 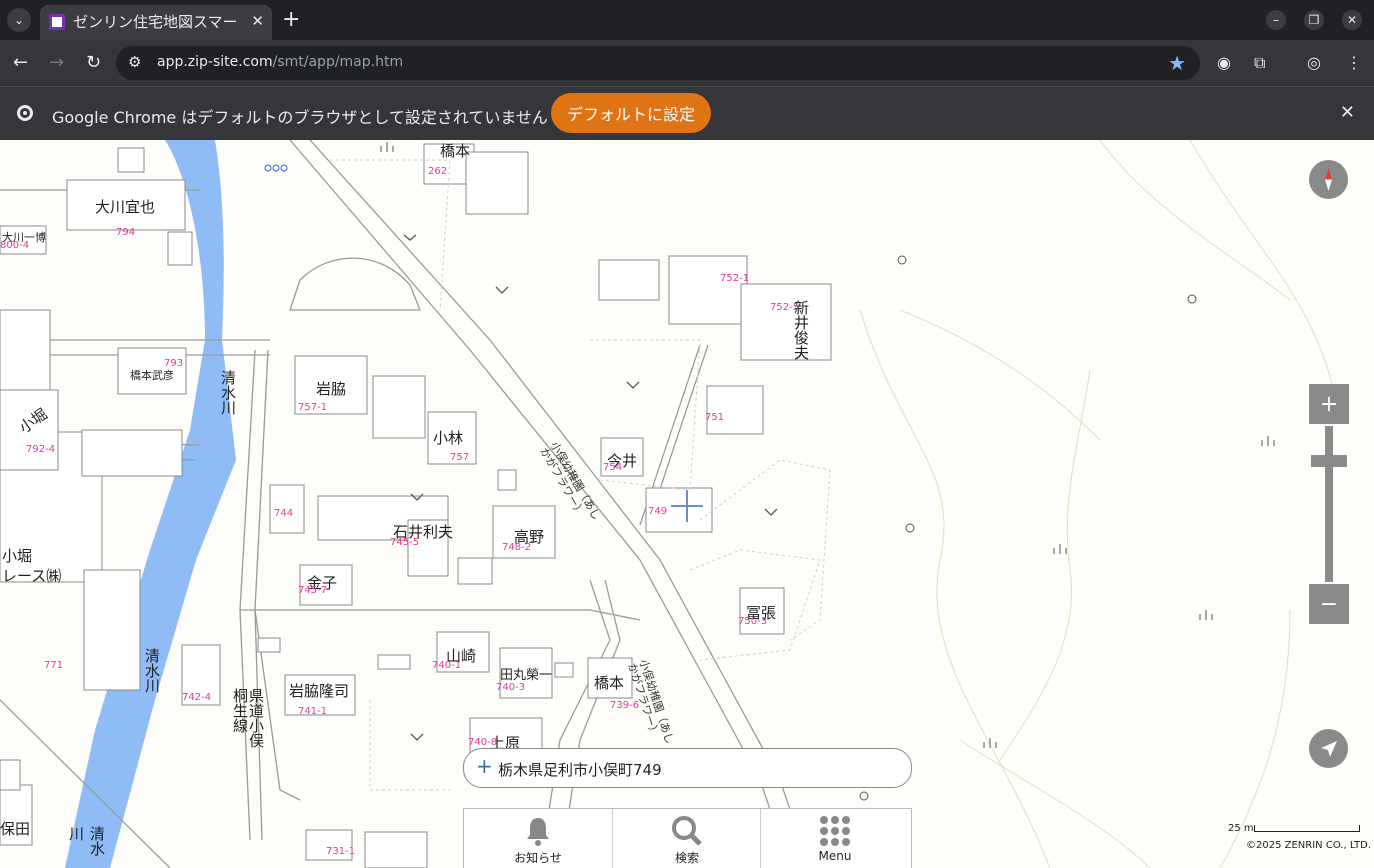 I want to click on add-pin-icon: +, so click(x=484, y=766).